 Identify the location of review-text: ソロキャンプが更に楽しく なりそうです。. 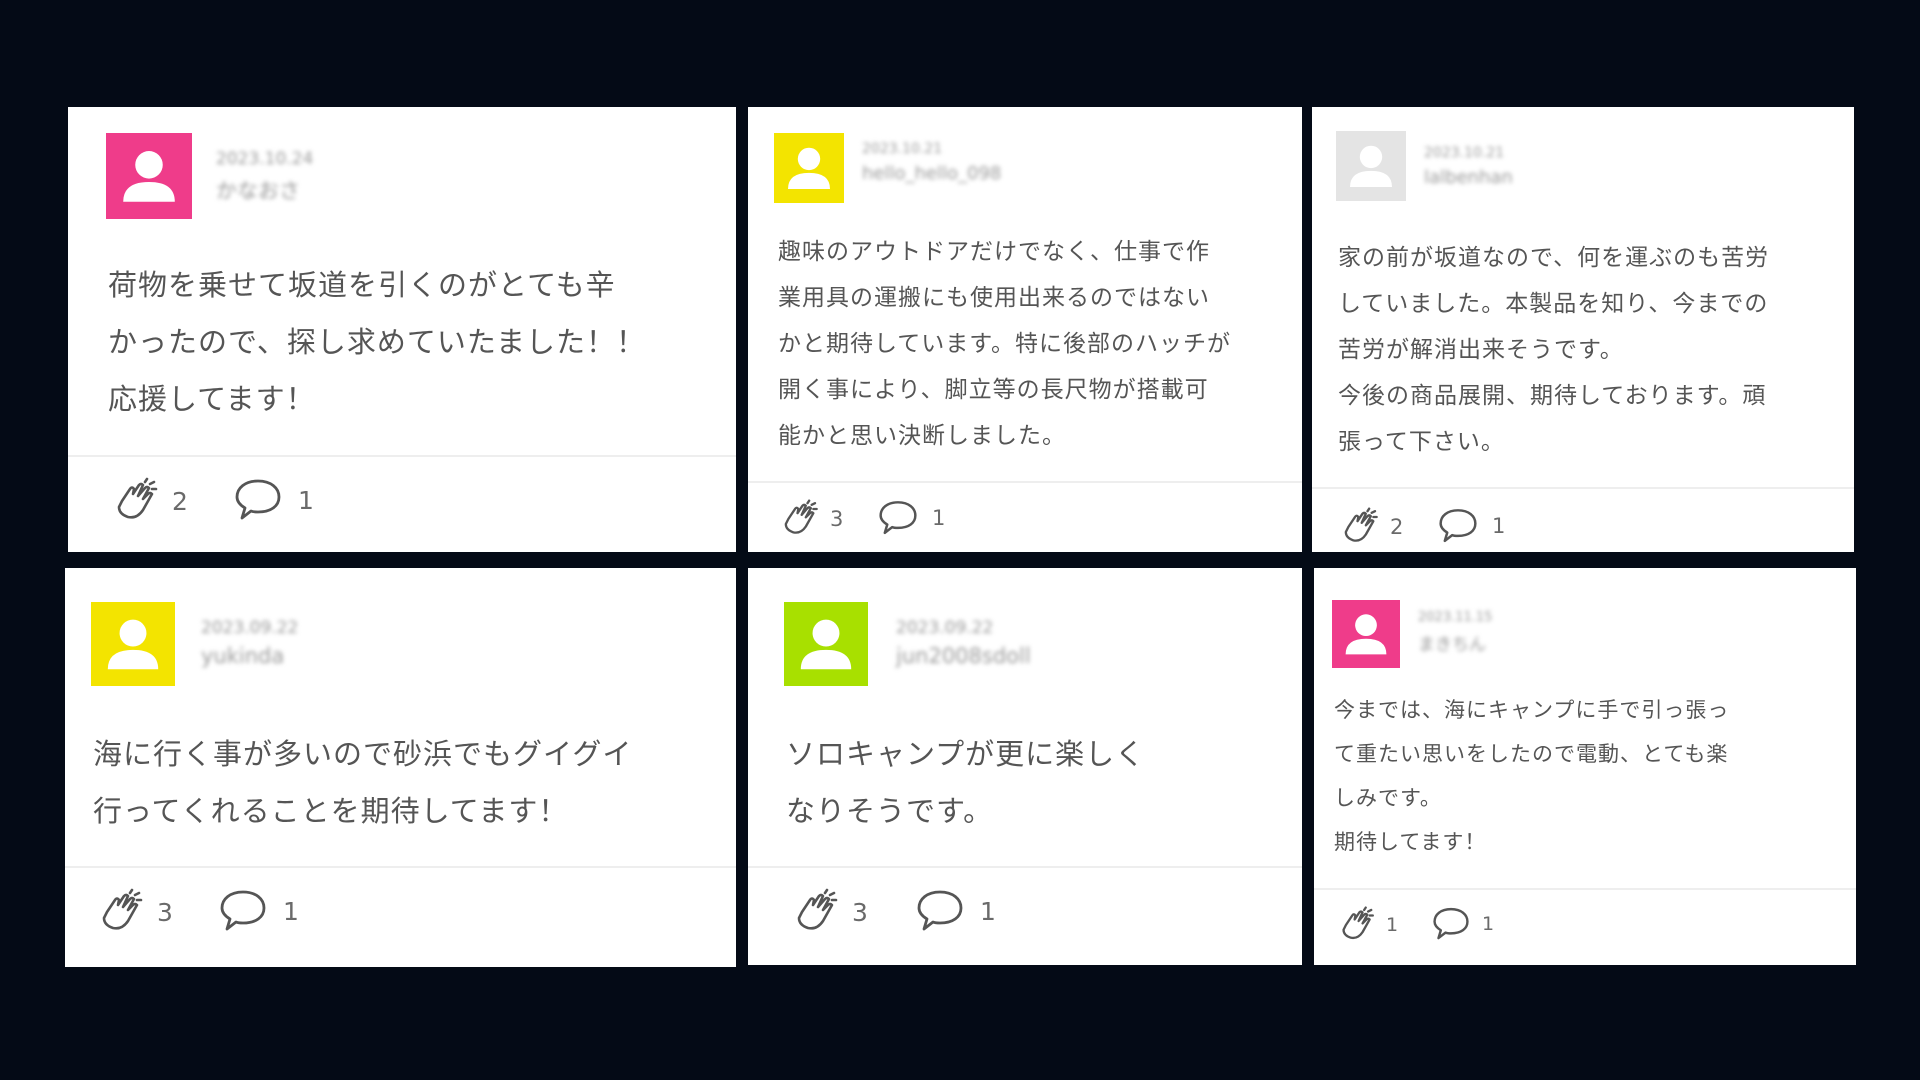
(966, 782).